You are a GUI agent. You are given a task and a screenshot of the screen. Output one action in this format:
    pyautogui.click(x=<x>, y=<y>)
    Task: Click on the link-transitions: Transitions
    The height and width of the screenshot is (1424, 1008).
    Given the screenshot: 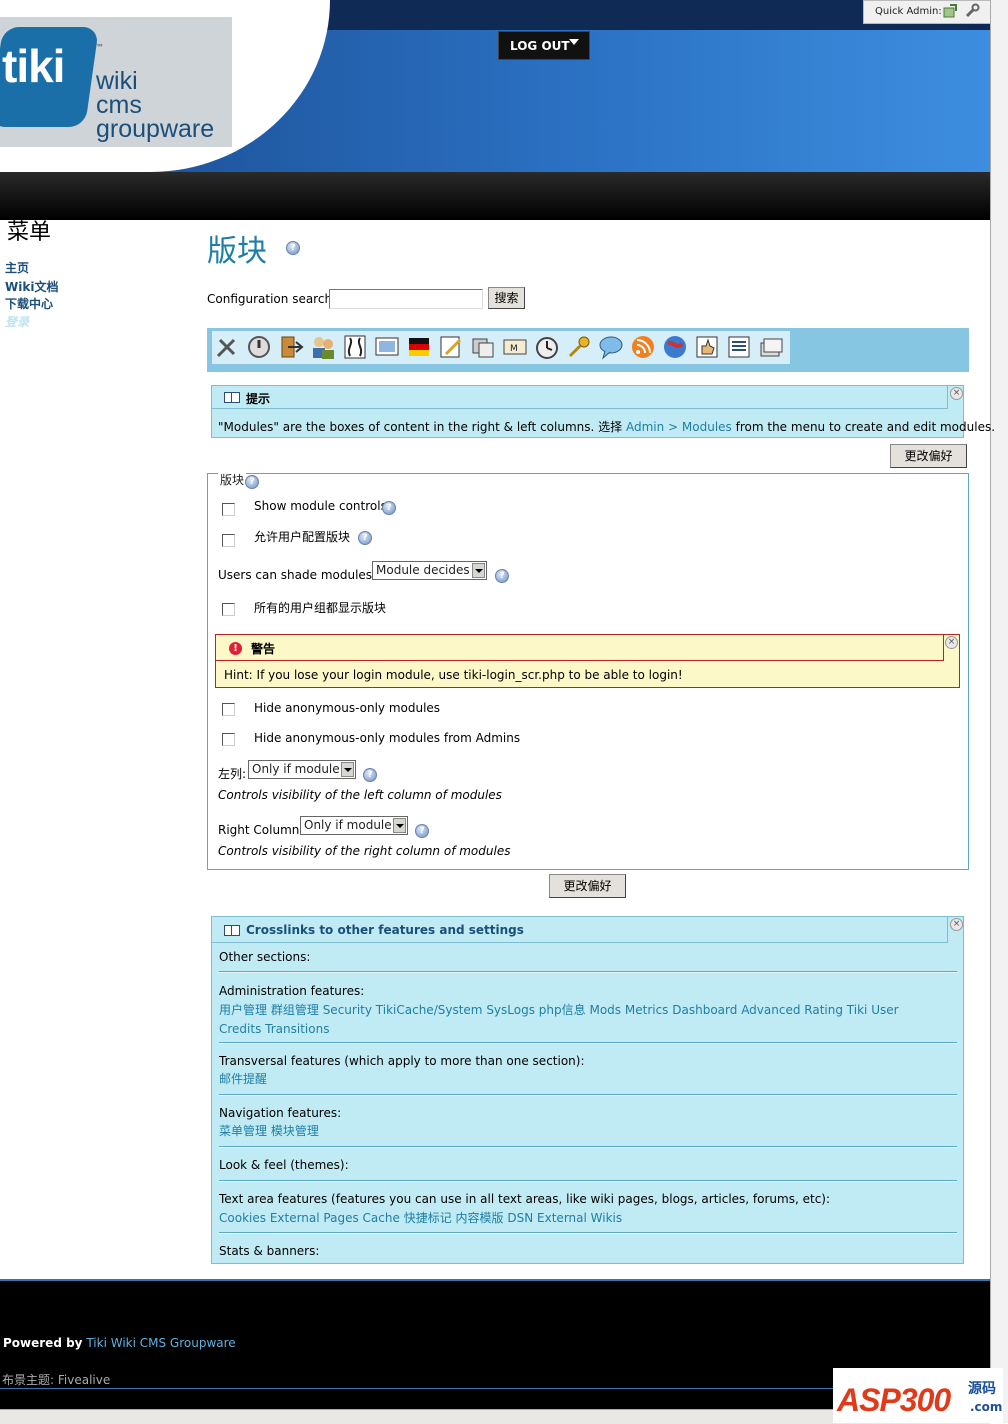 What is the action you would take?
    pyautogui.click(x=297, y=1029)
    